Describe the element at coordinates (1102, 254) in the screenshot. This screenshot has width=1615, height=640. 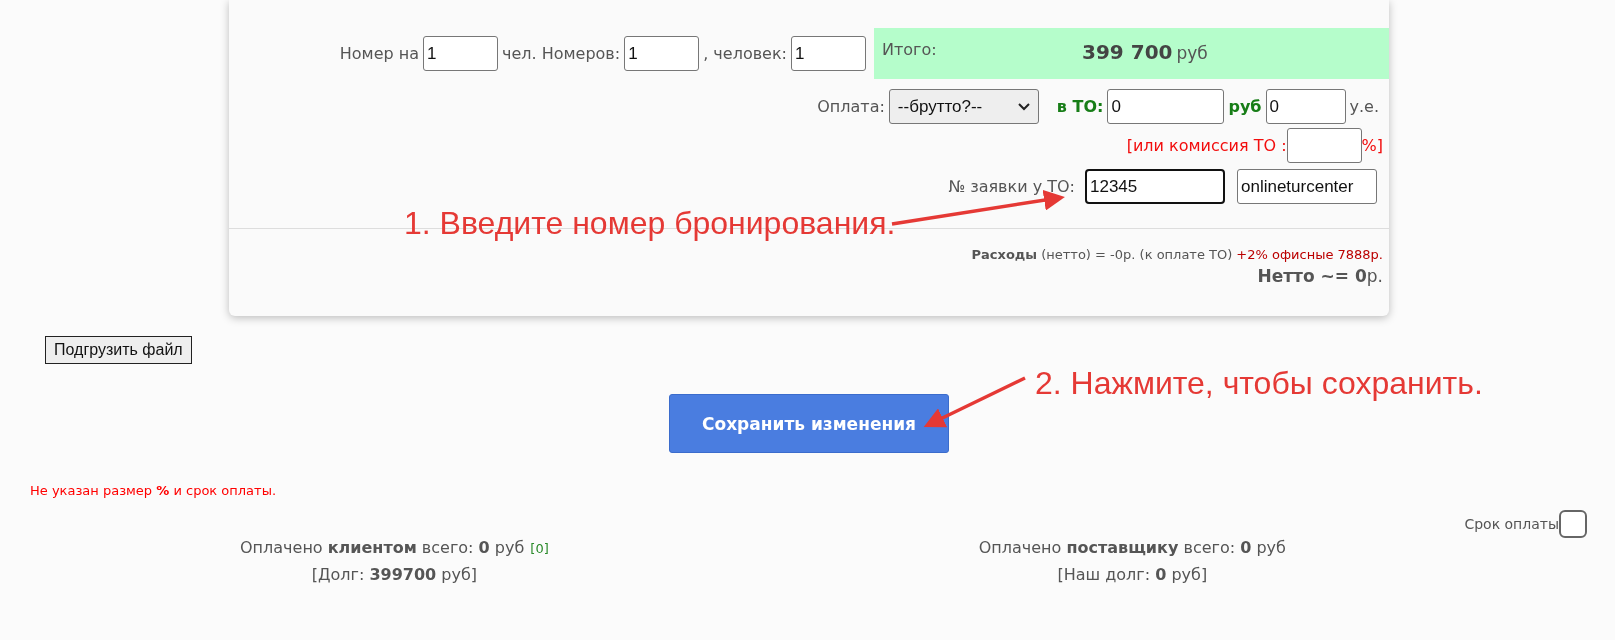
I see `expenses-text: Расходы (нетто) = -0р. (к оплате ТО)` at that location.